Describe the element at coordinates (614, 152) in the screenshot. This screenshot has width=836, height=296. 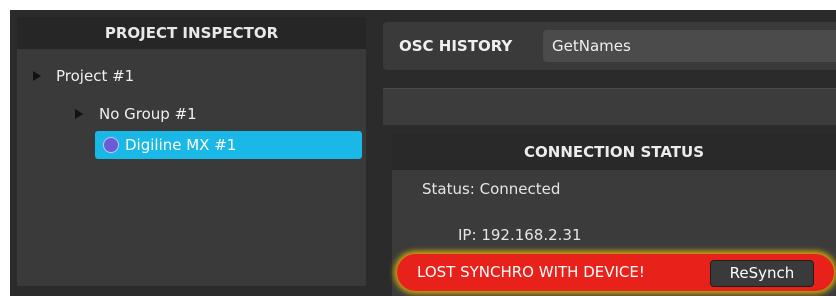
I see `connection-status-title: CONNECTION STATUS` at that location.